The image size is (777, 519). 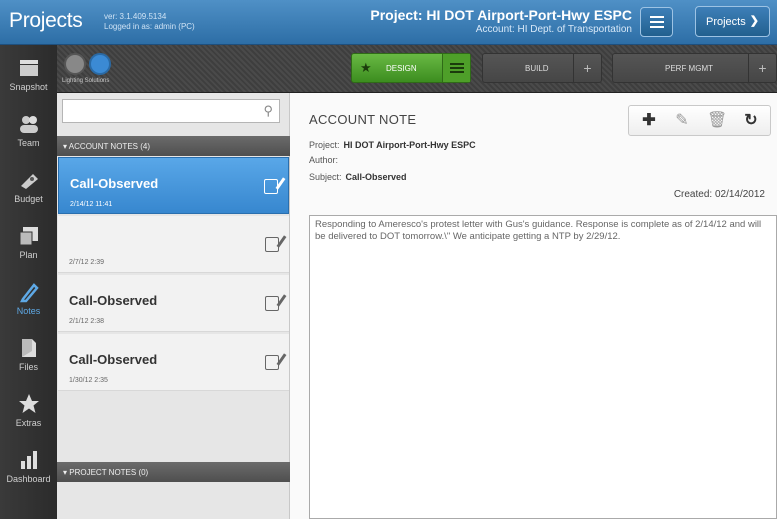 What do you see at coordinates (401, 68) in the screenshot?
I see `phase-design-label: DESIGN` at bounding box center [401, 68].